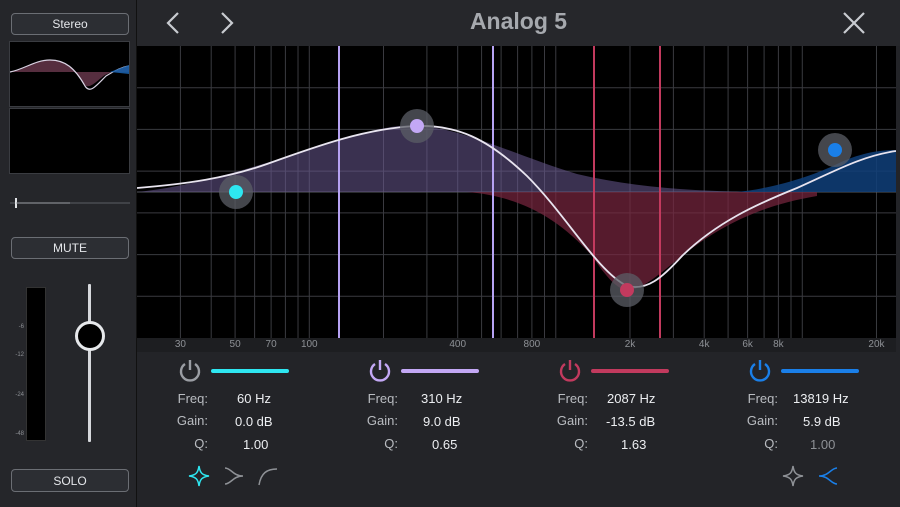  I want to click on freq-tick-label: 800, so click(532, 344).